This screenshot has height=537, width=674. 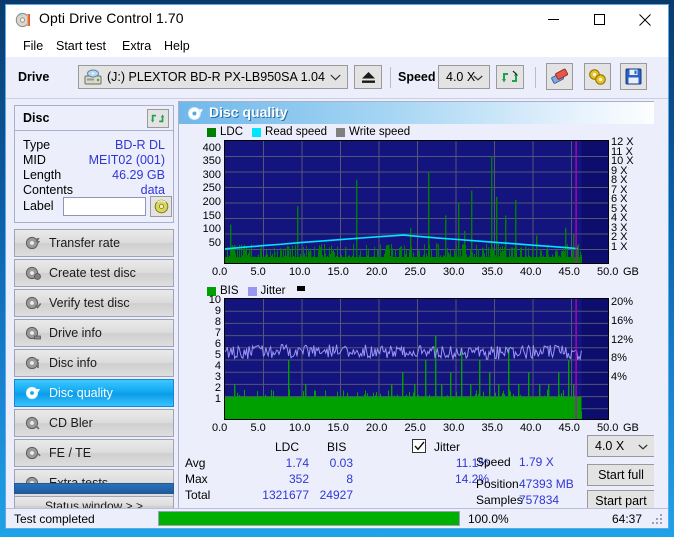 I want to click on axis-tick-label: 20%, so click(x=622, y=302).